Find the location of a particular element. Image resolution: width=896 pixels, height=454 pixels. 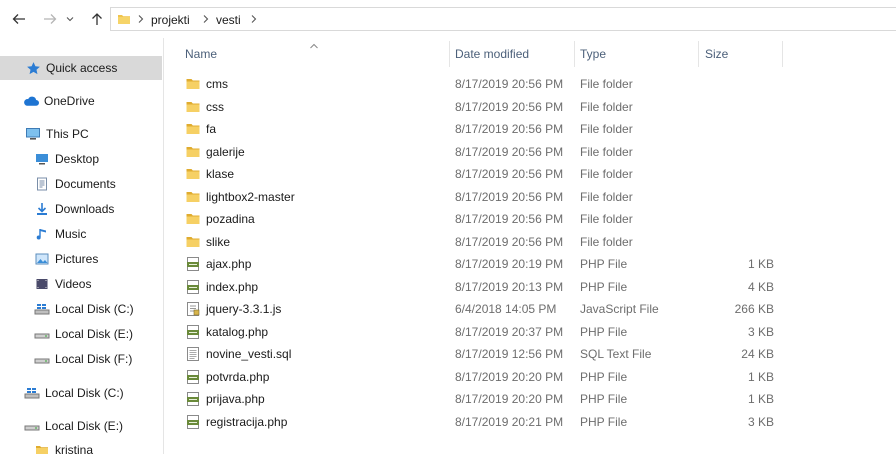

file-name: klase is located at coordinates (220, 174).